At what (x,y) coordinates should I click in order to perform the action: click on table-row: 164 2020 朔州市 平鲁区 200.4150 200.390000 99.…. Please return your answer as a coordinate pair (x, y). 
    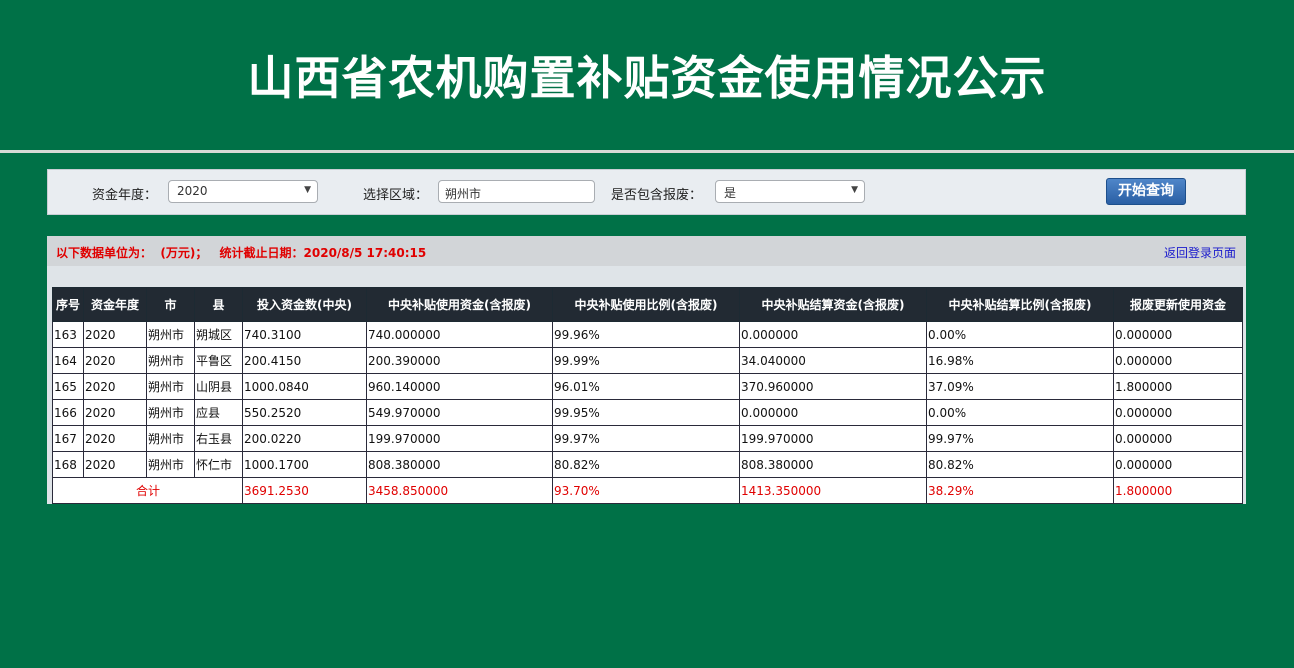
    Looking at the image, I should click on (647, 360).